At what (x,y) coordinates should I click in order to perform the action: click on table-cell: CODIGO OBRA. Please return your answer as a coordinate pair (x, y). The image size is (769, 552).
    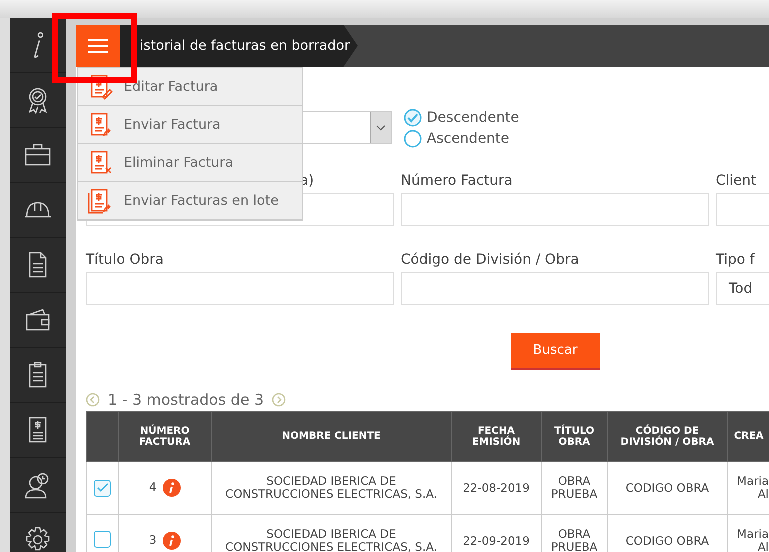
    Looking at the image, I should click on (668, 488).